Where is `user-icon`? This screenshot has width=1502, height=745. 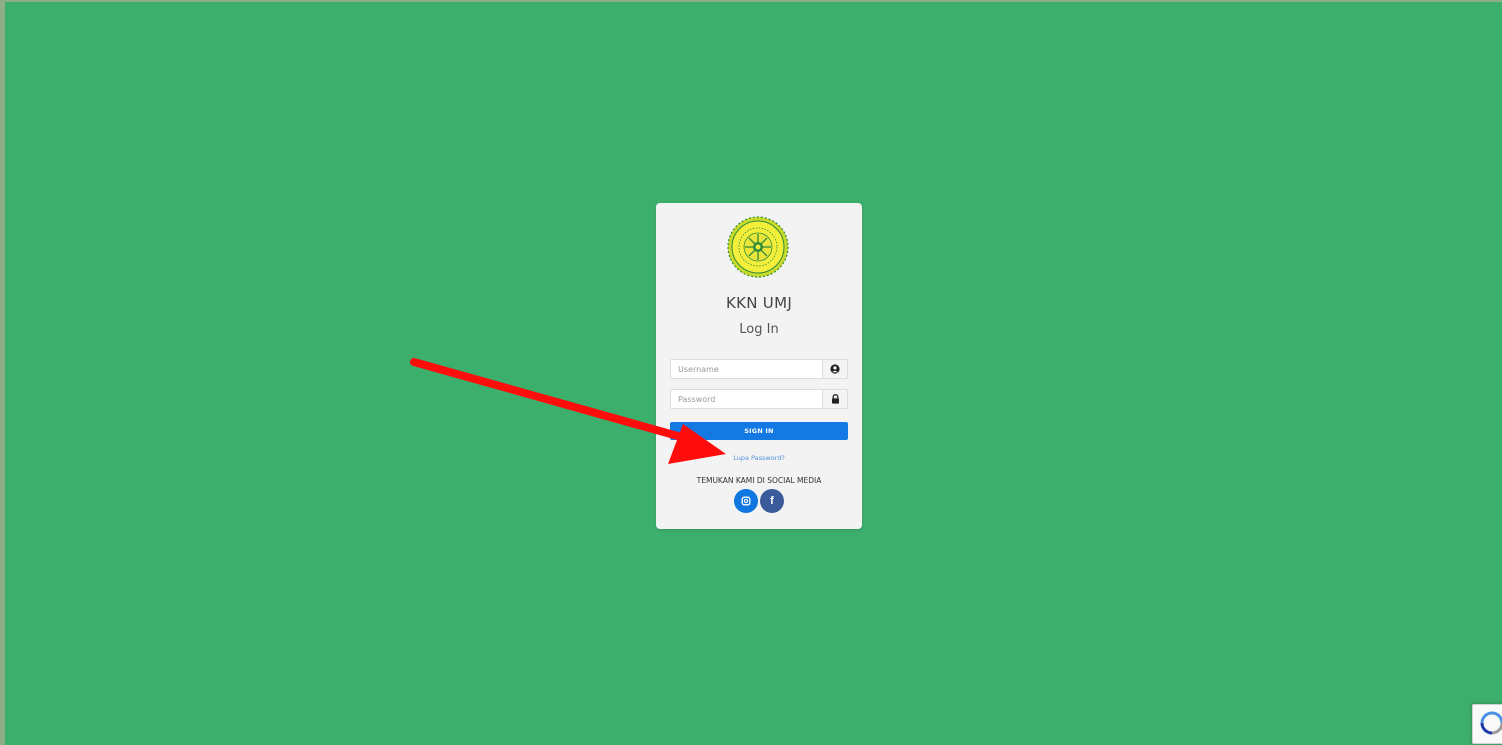
user-icon is located at coordinates (834, 369).